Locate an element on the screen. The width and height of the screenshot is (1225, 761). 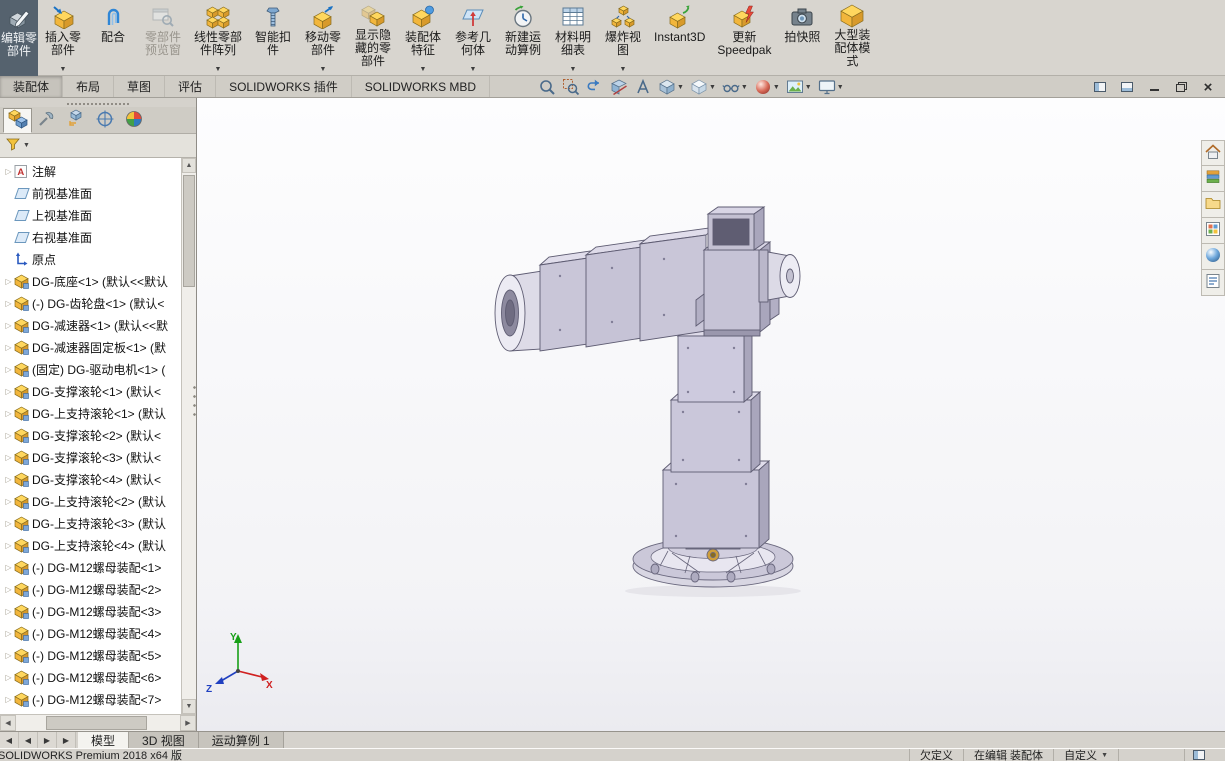
tree-item: ▷ (-) DG-M12螺母装配<4> is located at coordinates (90, 633).